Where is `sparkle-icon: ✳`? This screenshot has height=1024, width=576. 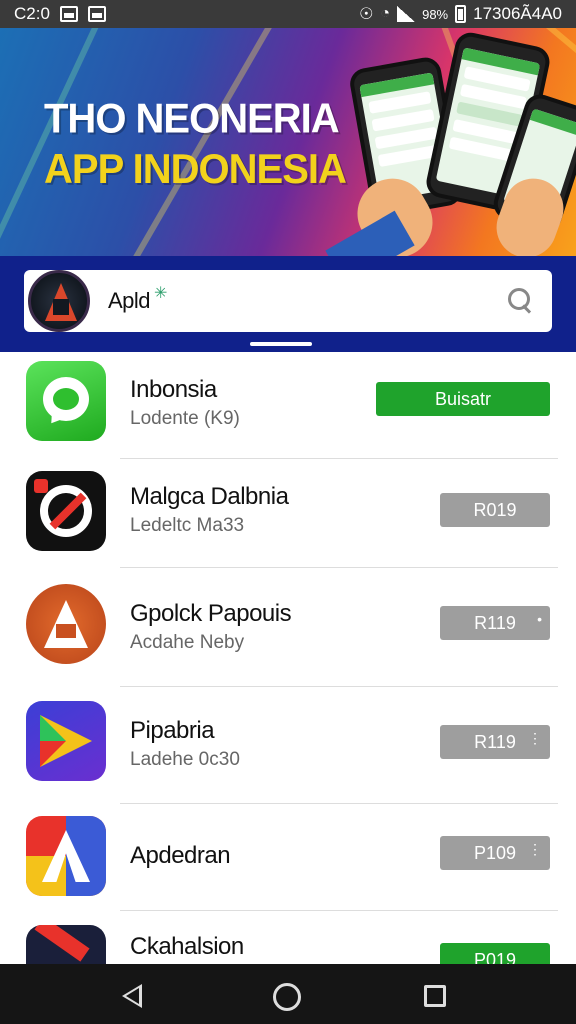 sparkle-icon: ✳ is located at coordinates (161, 293).